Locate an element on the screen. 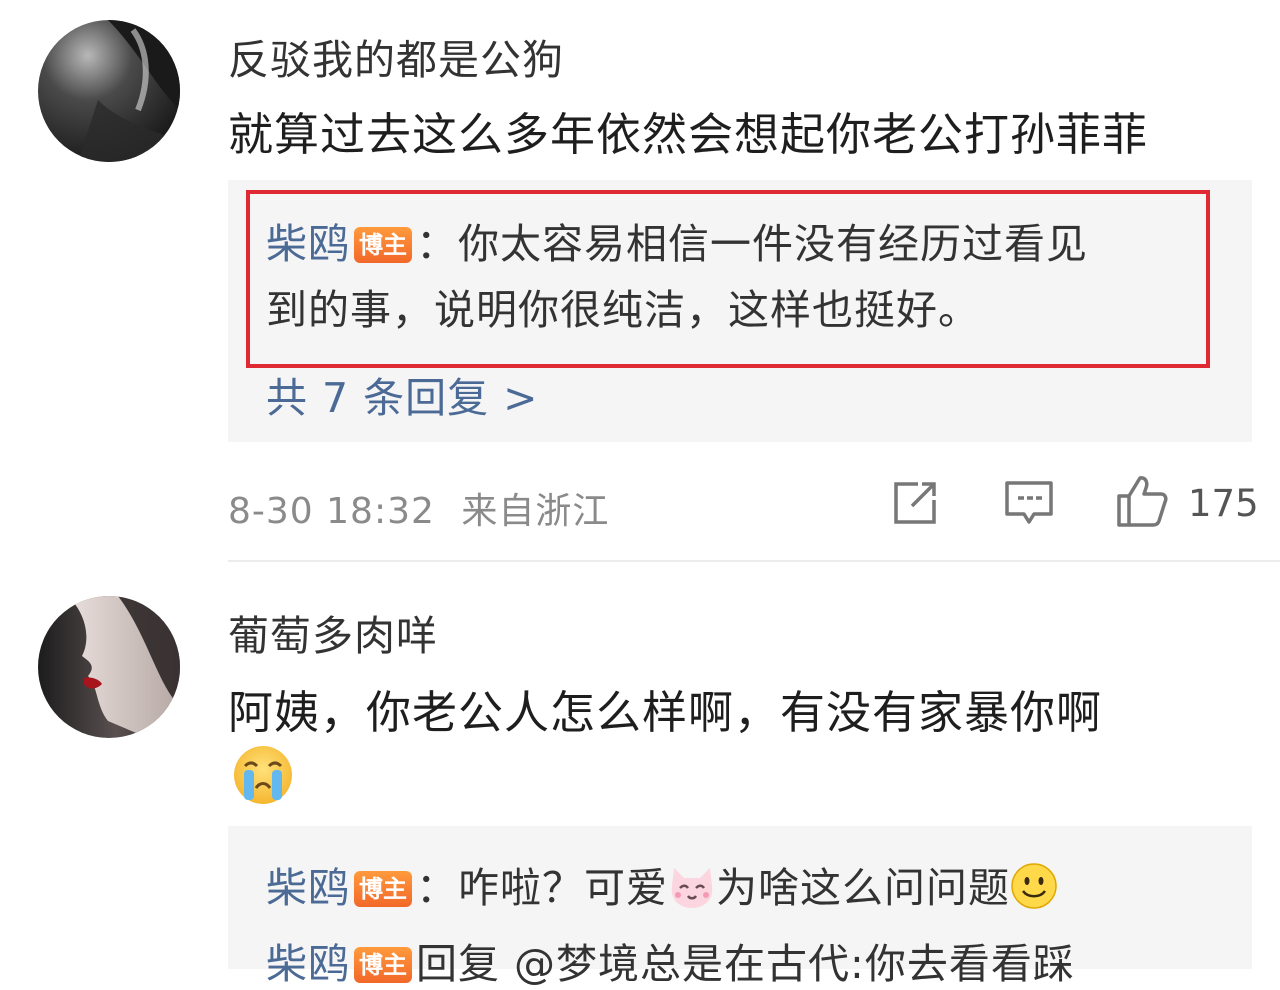 This screenshot has height=990, width=1280. comment-button is located at coordinates (1029, 505).